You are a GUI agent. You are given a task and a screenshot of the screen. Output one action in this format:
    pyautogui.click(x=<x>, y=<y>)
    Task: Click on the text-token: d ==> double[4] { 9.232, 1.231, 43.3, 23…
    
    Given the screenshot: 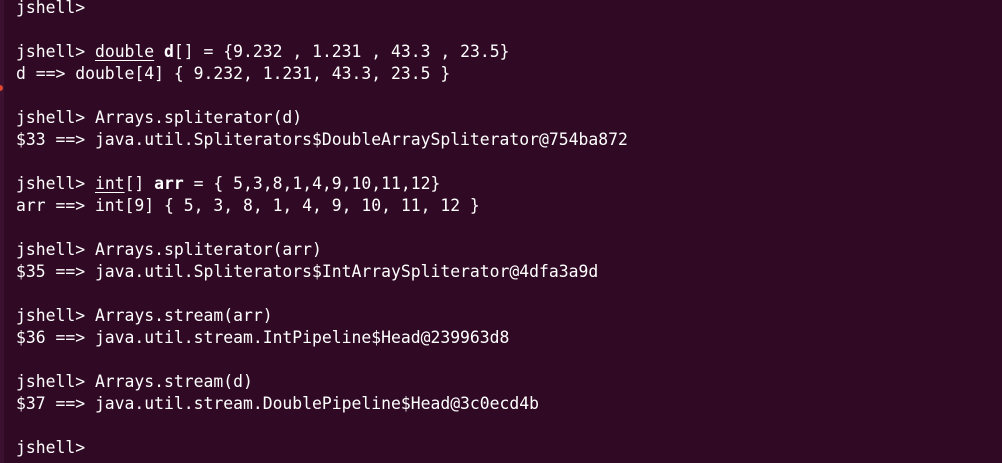 What is the action you would take?
    pyautogui.click(x=233, y=73)
    